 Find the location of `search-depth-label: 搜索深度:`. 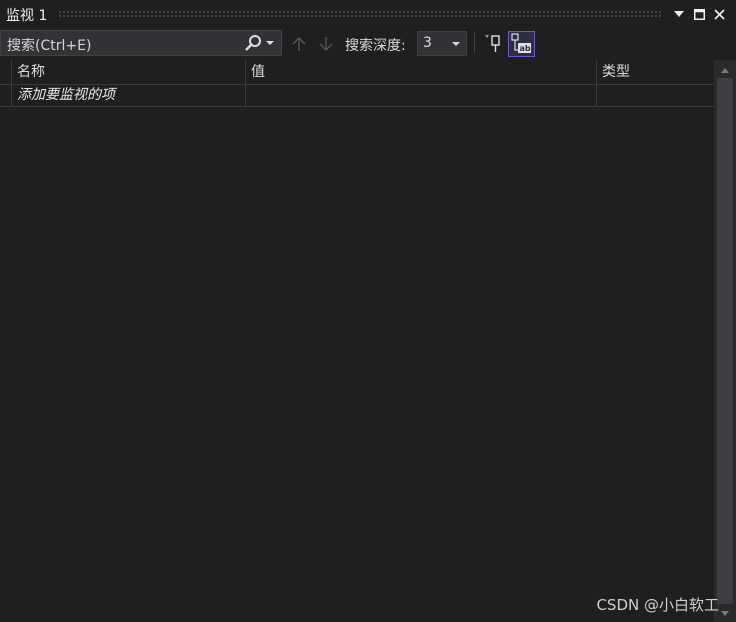

search-depth-label: 搜索深度: is located at coordinates (375, 46).